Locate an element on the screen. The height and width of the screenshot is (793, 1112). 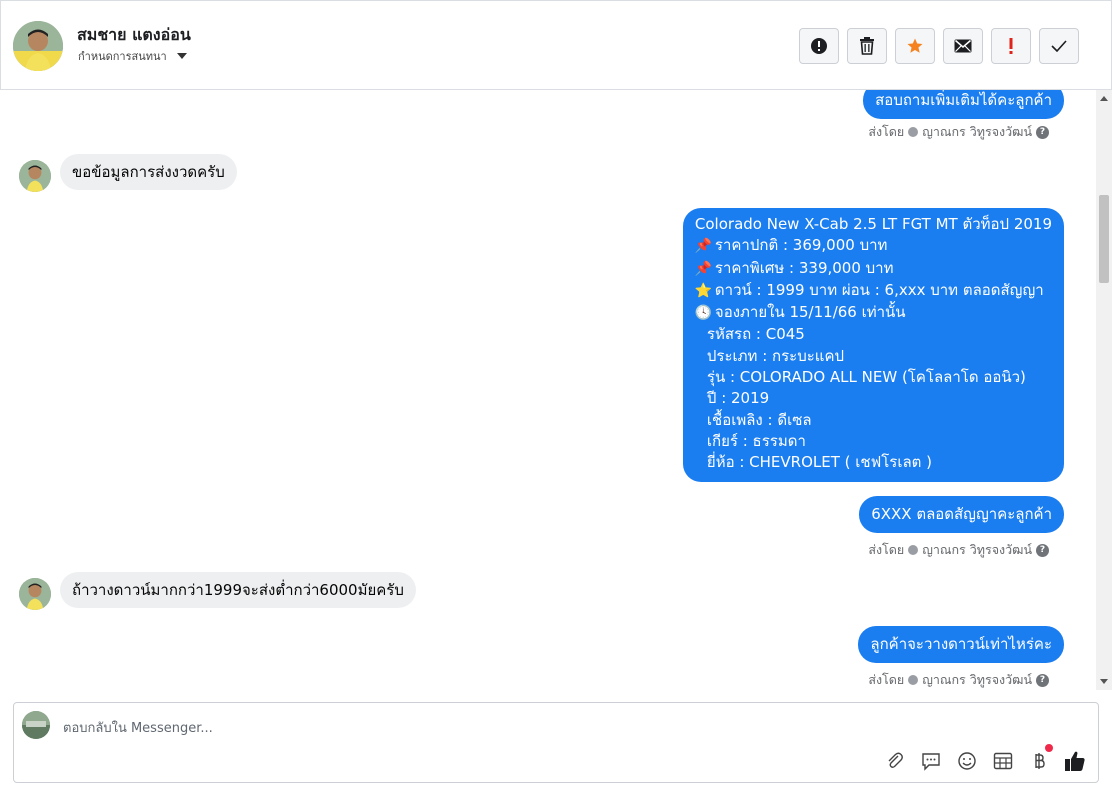
message-line: 📌 ราคาปกติ : 369,000 บาท is located at coordinates (873, 246).